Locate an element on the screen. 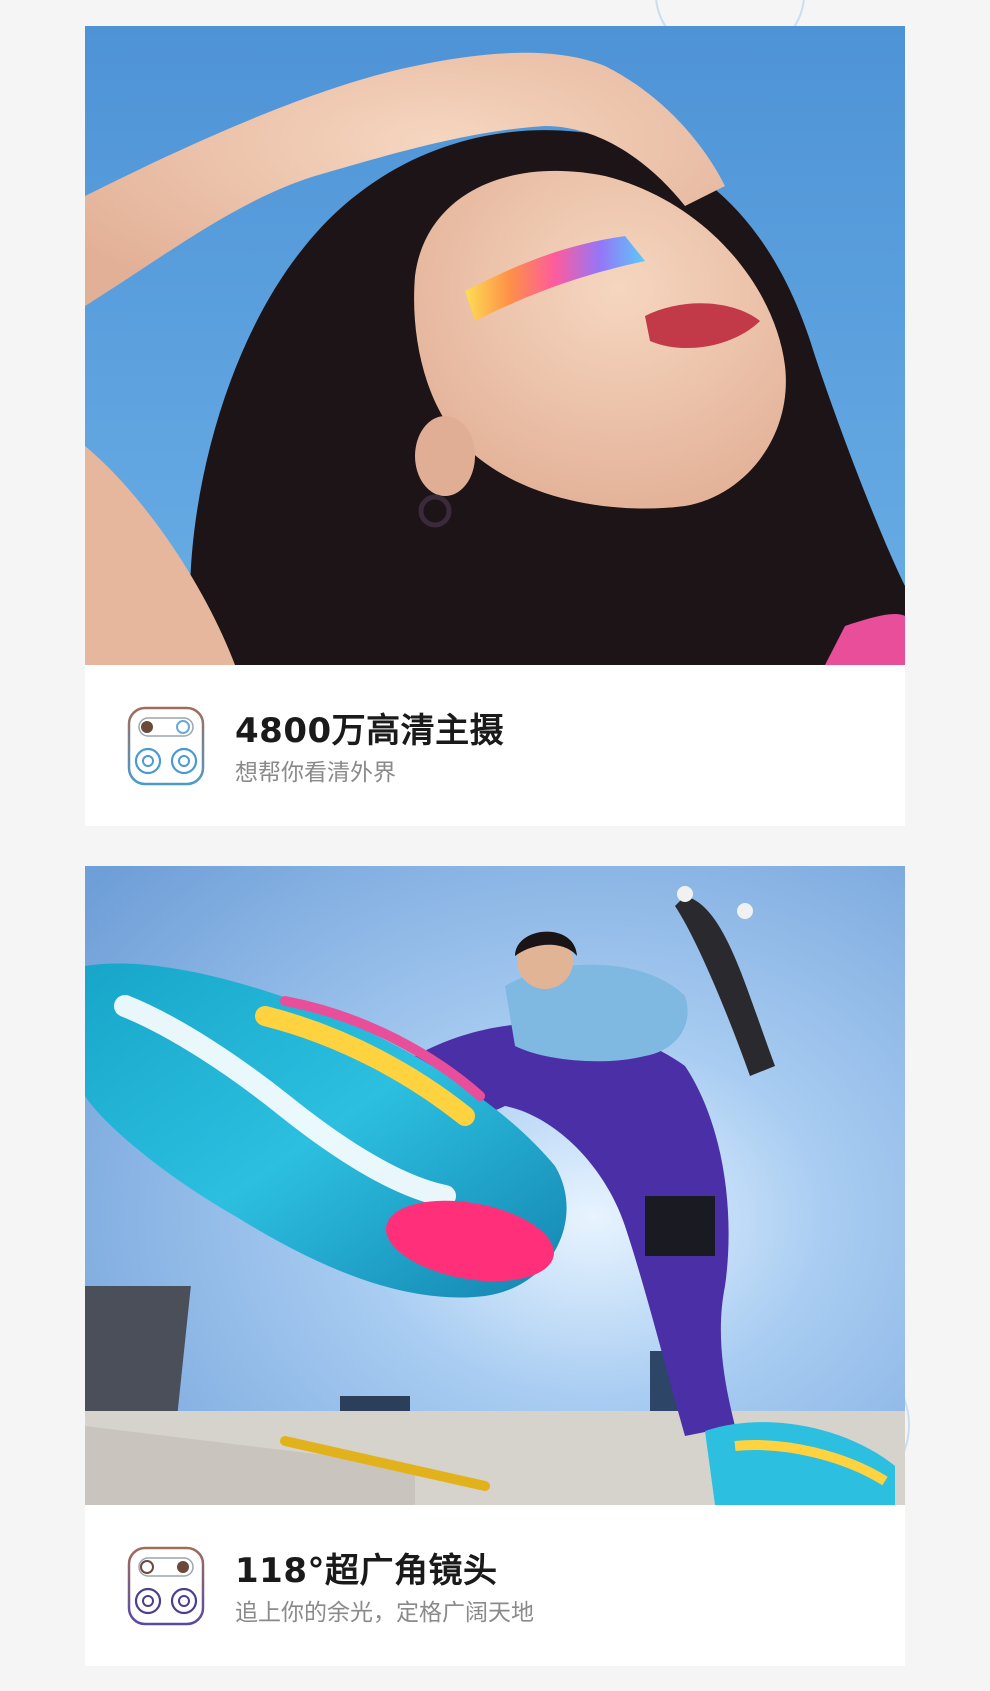 This screenshot has height=1691, width=990. feature-subtitle: 追上你的余光，定格广阔天地 is located at coordinates (384, 1613).